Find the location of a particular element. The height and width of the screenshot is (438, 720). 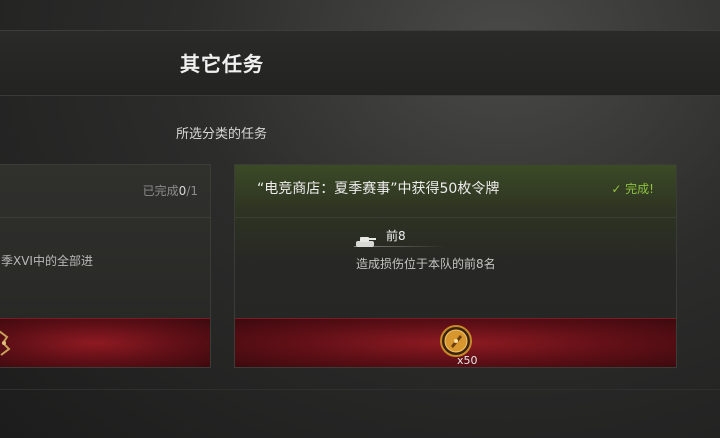

condition-name: 前8 is located at coordinates (396, 236).